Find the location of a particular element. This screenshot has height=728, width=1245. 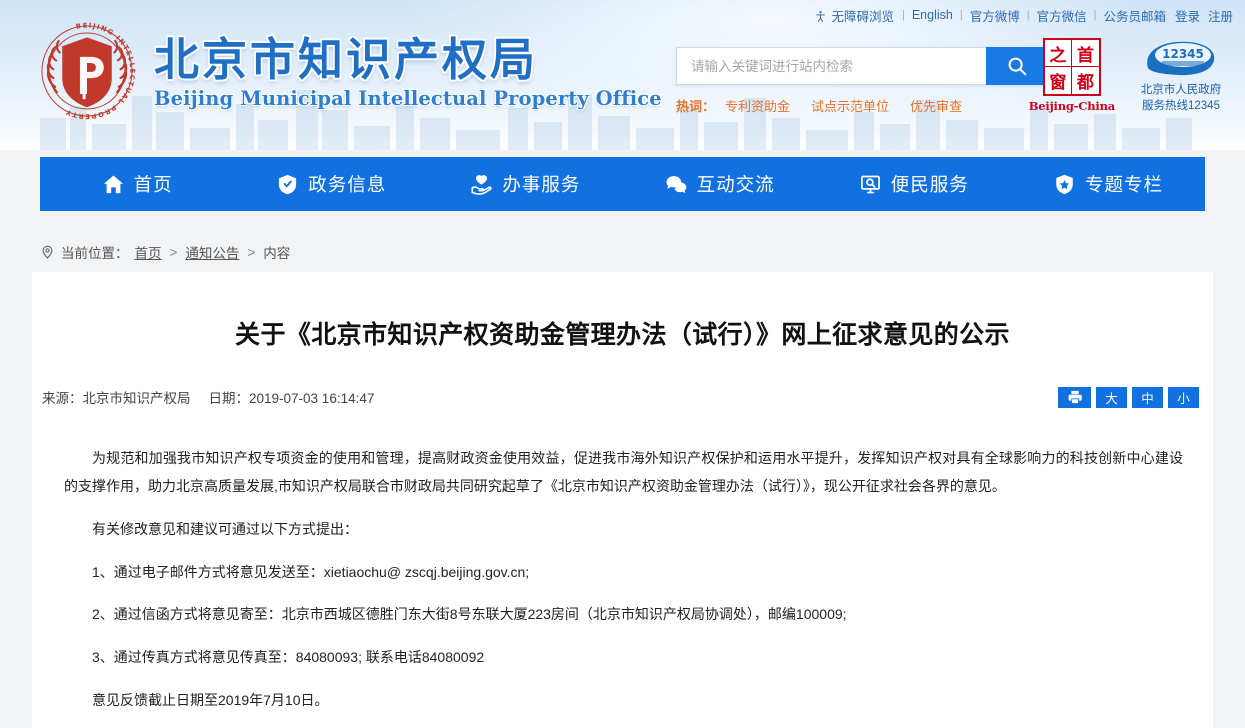

hotline-text: 北京市人民政府 服务热线12345 is located at coordinates (1181, 98).